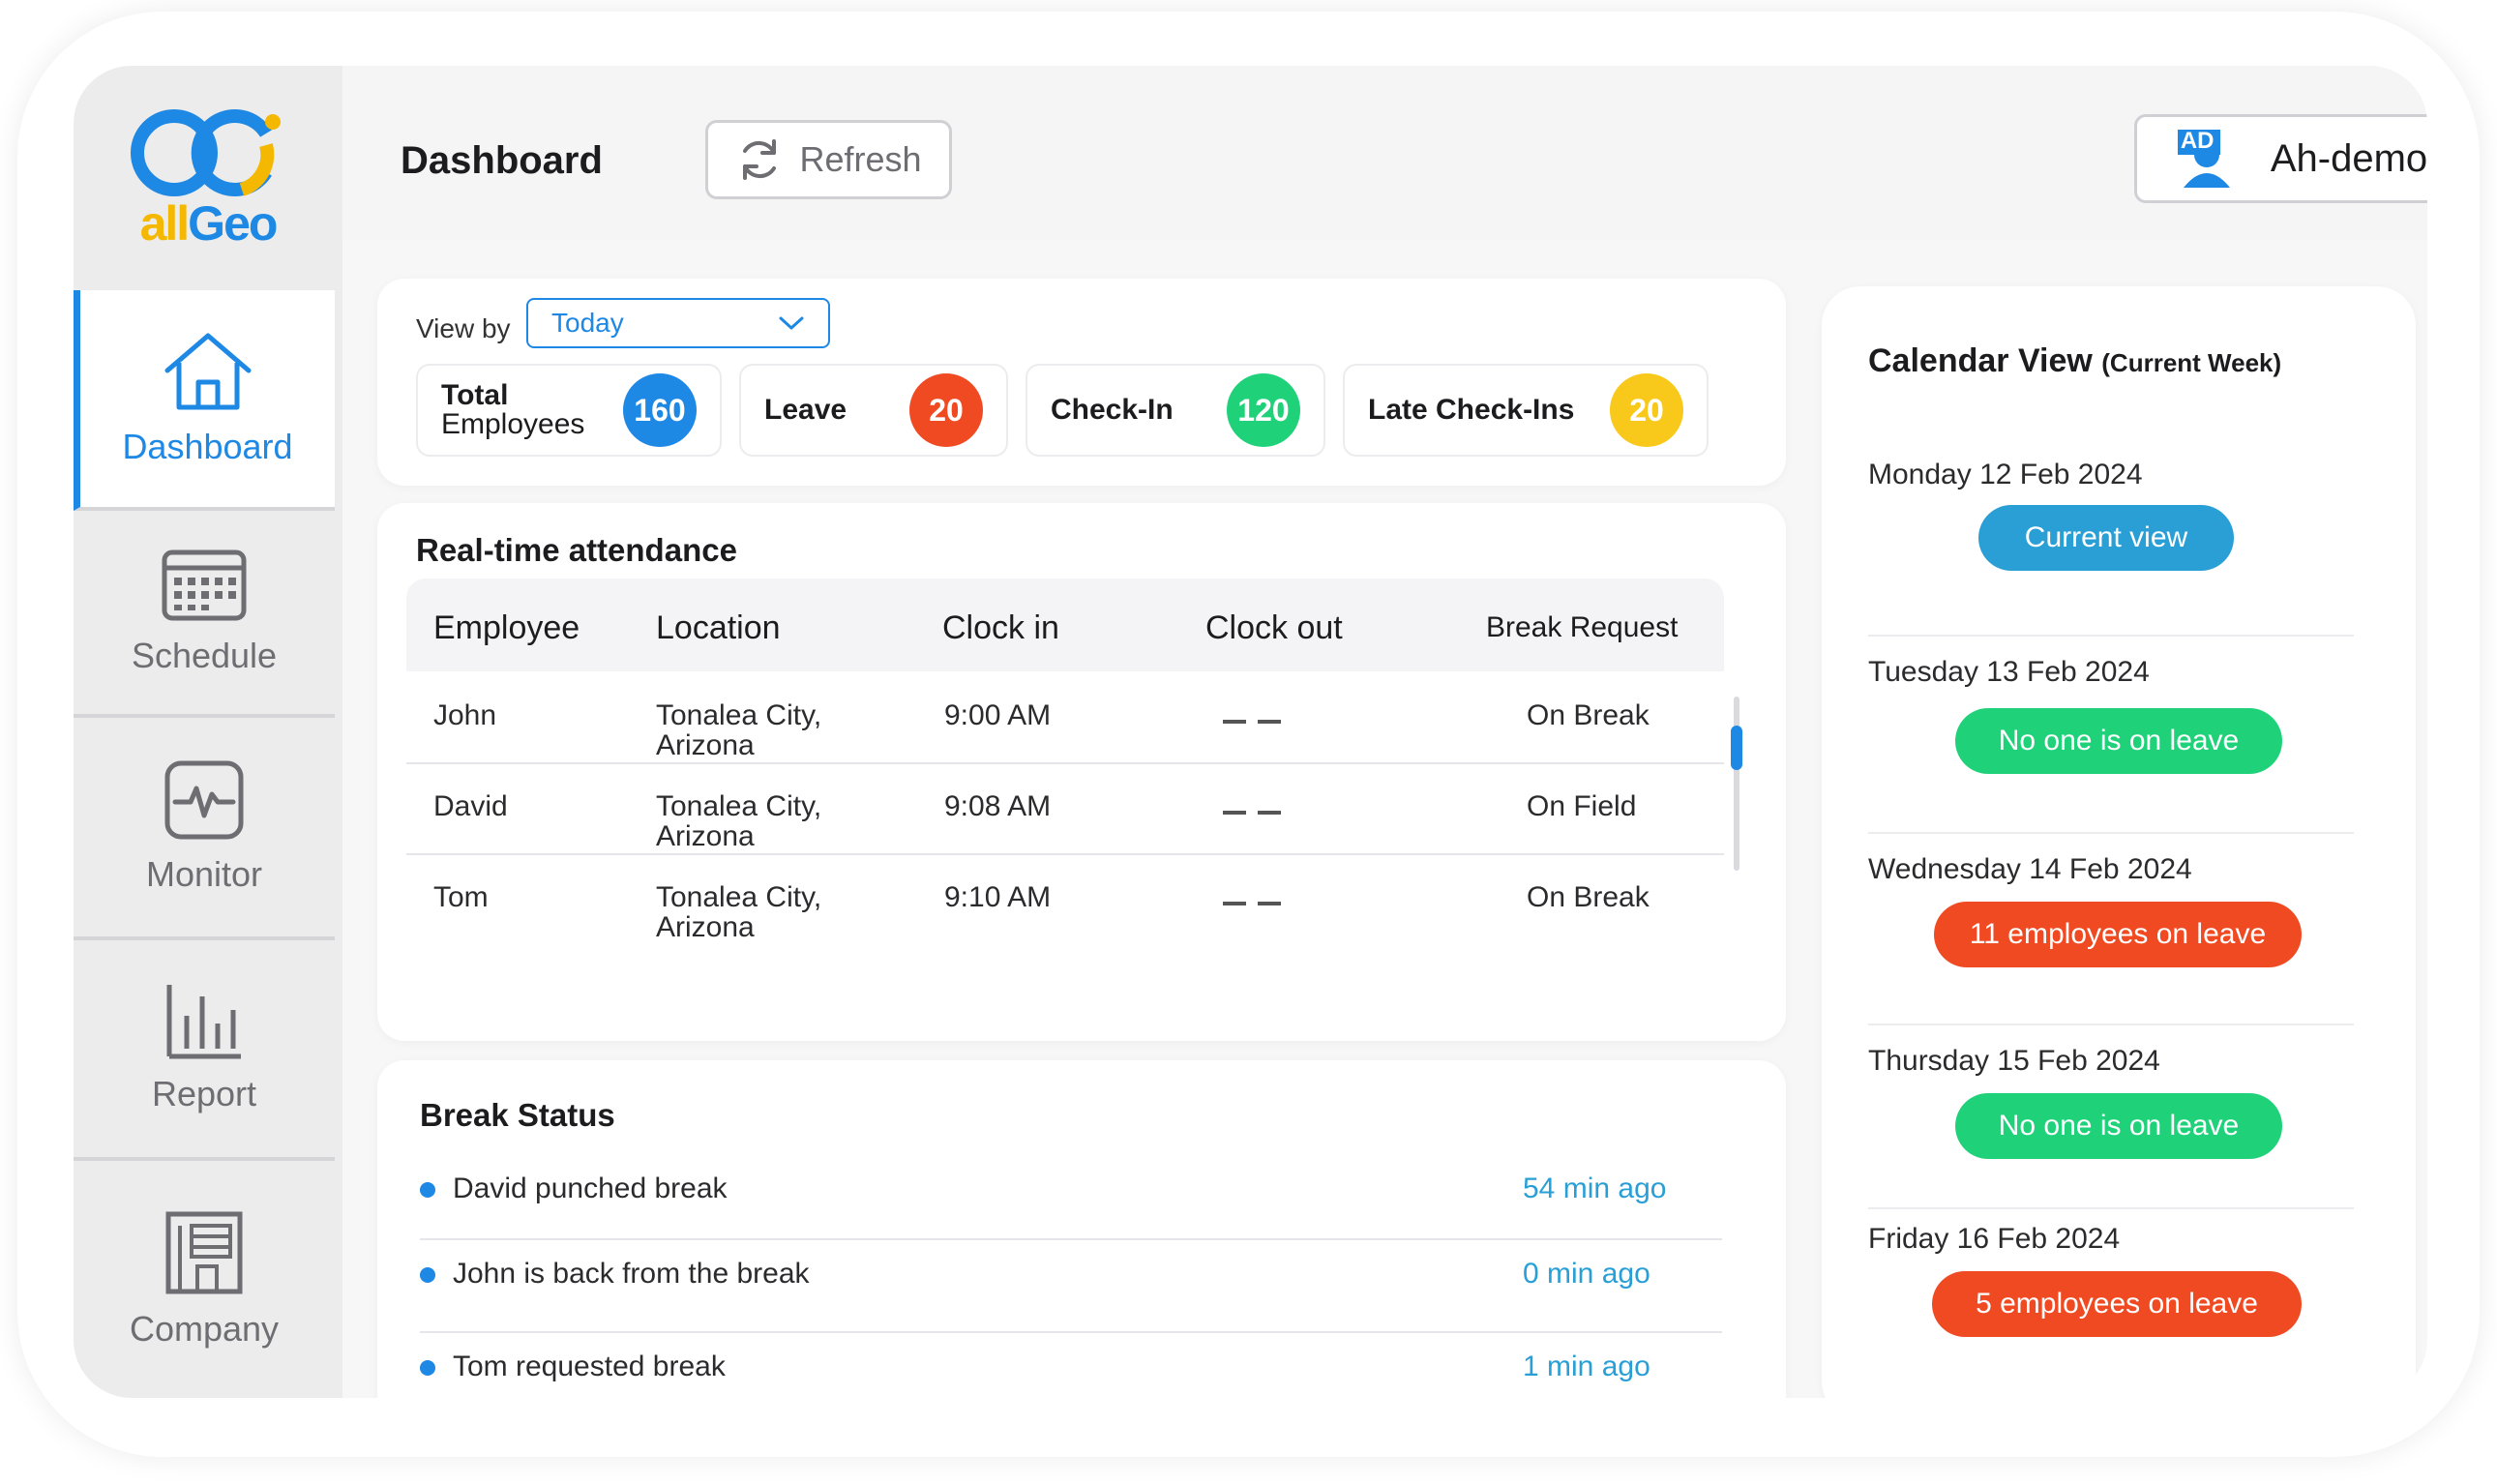 This screenshot has height=1484, width=2497. I want to click on refresh-label: Refresh, so click(860, 159).